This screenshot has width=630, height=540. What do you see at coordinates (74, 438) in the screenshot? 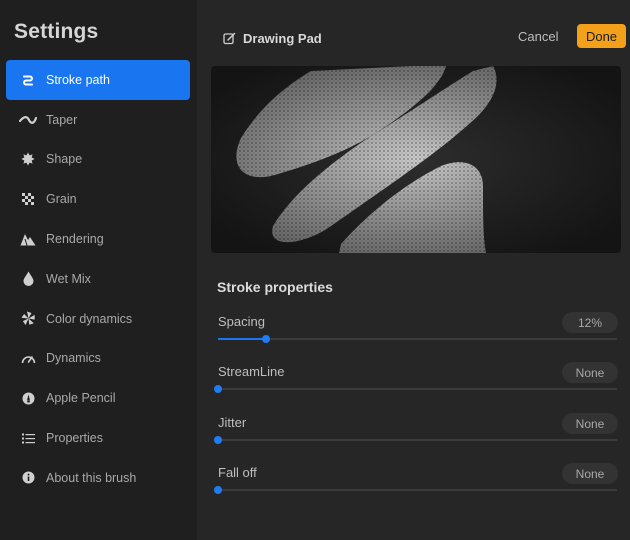
I see `sidebar-item-label: Properties` at bounding box center [74, 438].